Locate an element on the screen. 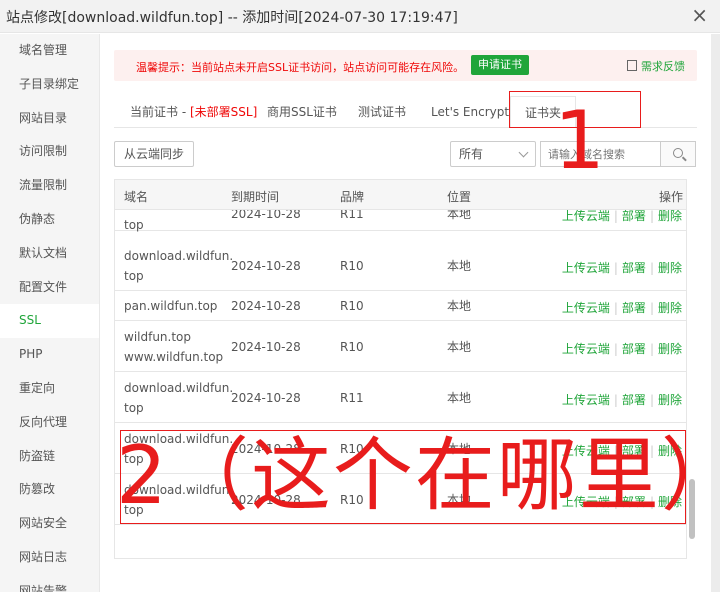  sidebar-item: 防盗链 is located at coordinates (49, 457).